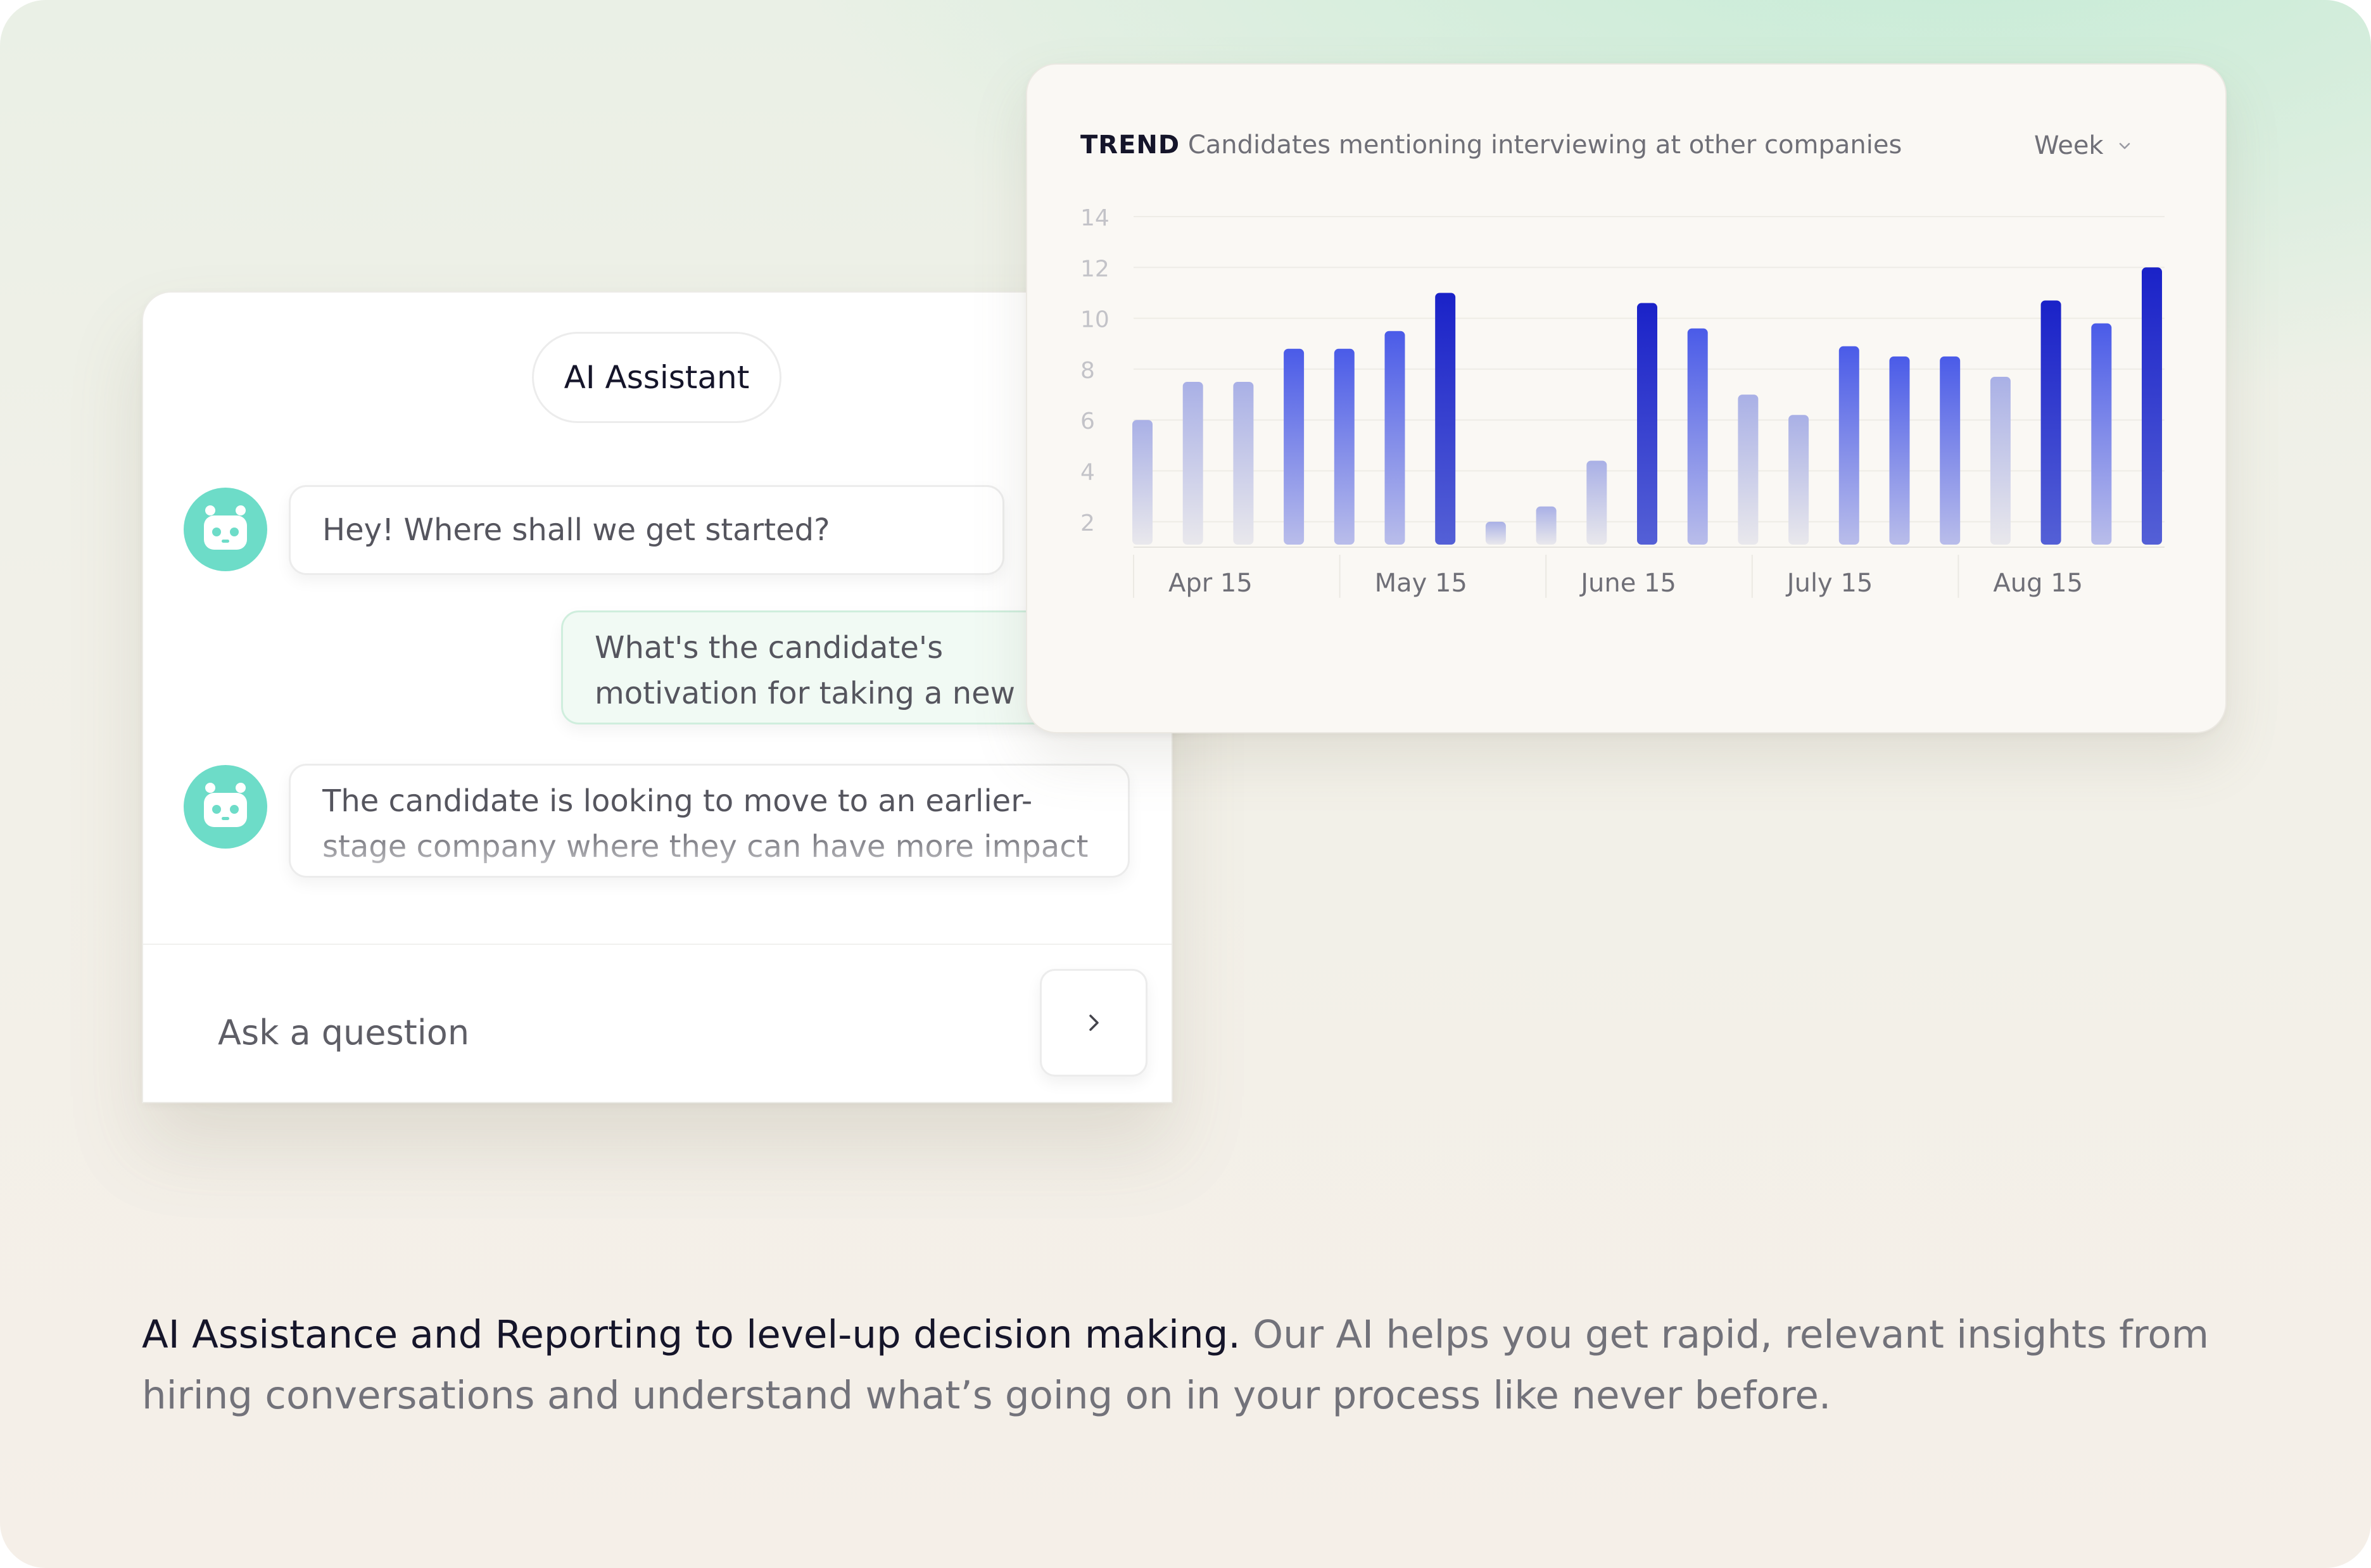  What do you see at coordinates (1095, 320) in the screenshot?
I see `y-tick-label: 10` at bounding box center [1095, 320].